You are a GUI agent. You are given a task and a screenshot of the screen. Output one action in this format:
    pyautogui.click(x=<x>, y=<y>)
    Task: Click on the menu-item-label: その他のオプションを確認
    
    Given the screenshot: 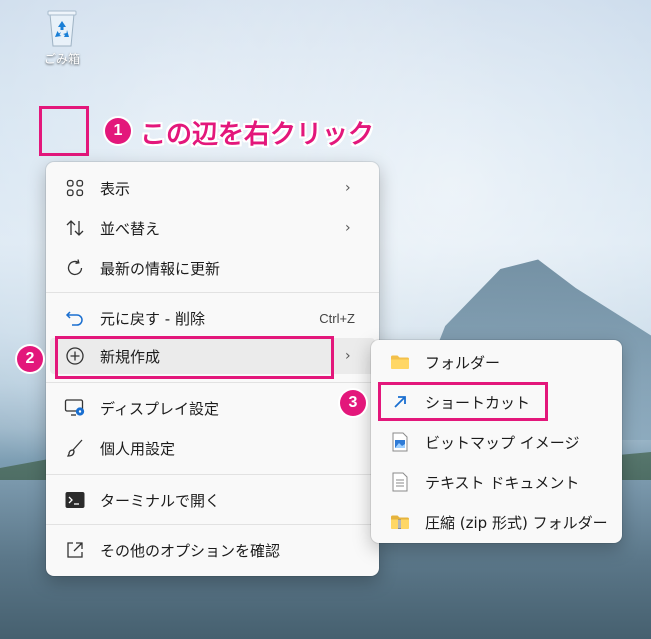 What is the action you would take?
    pyautogui.click(x=190, y=550)
    